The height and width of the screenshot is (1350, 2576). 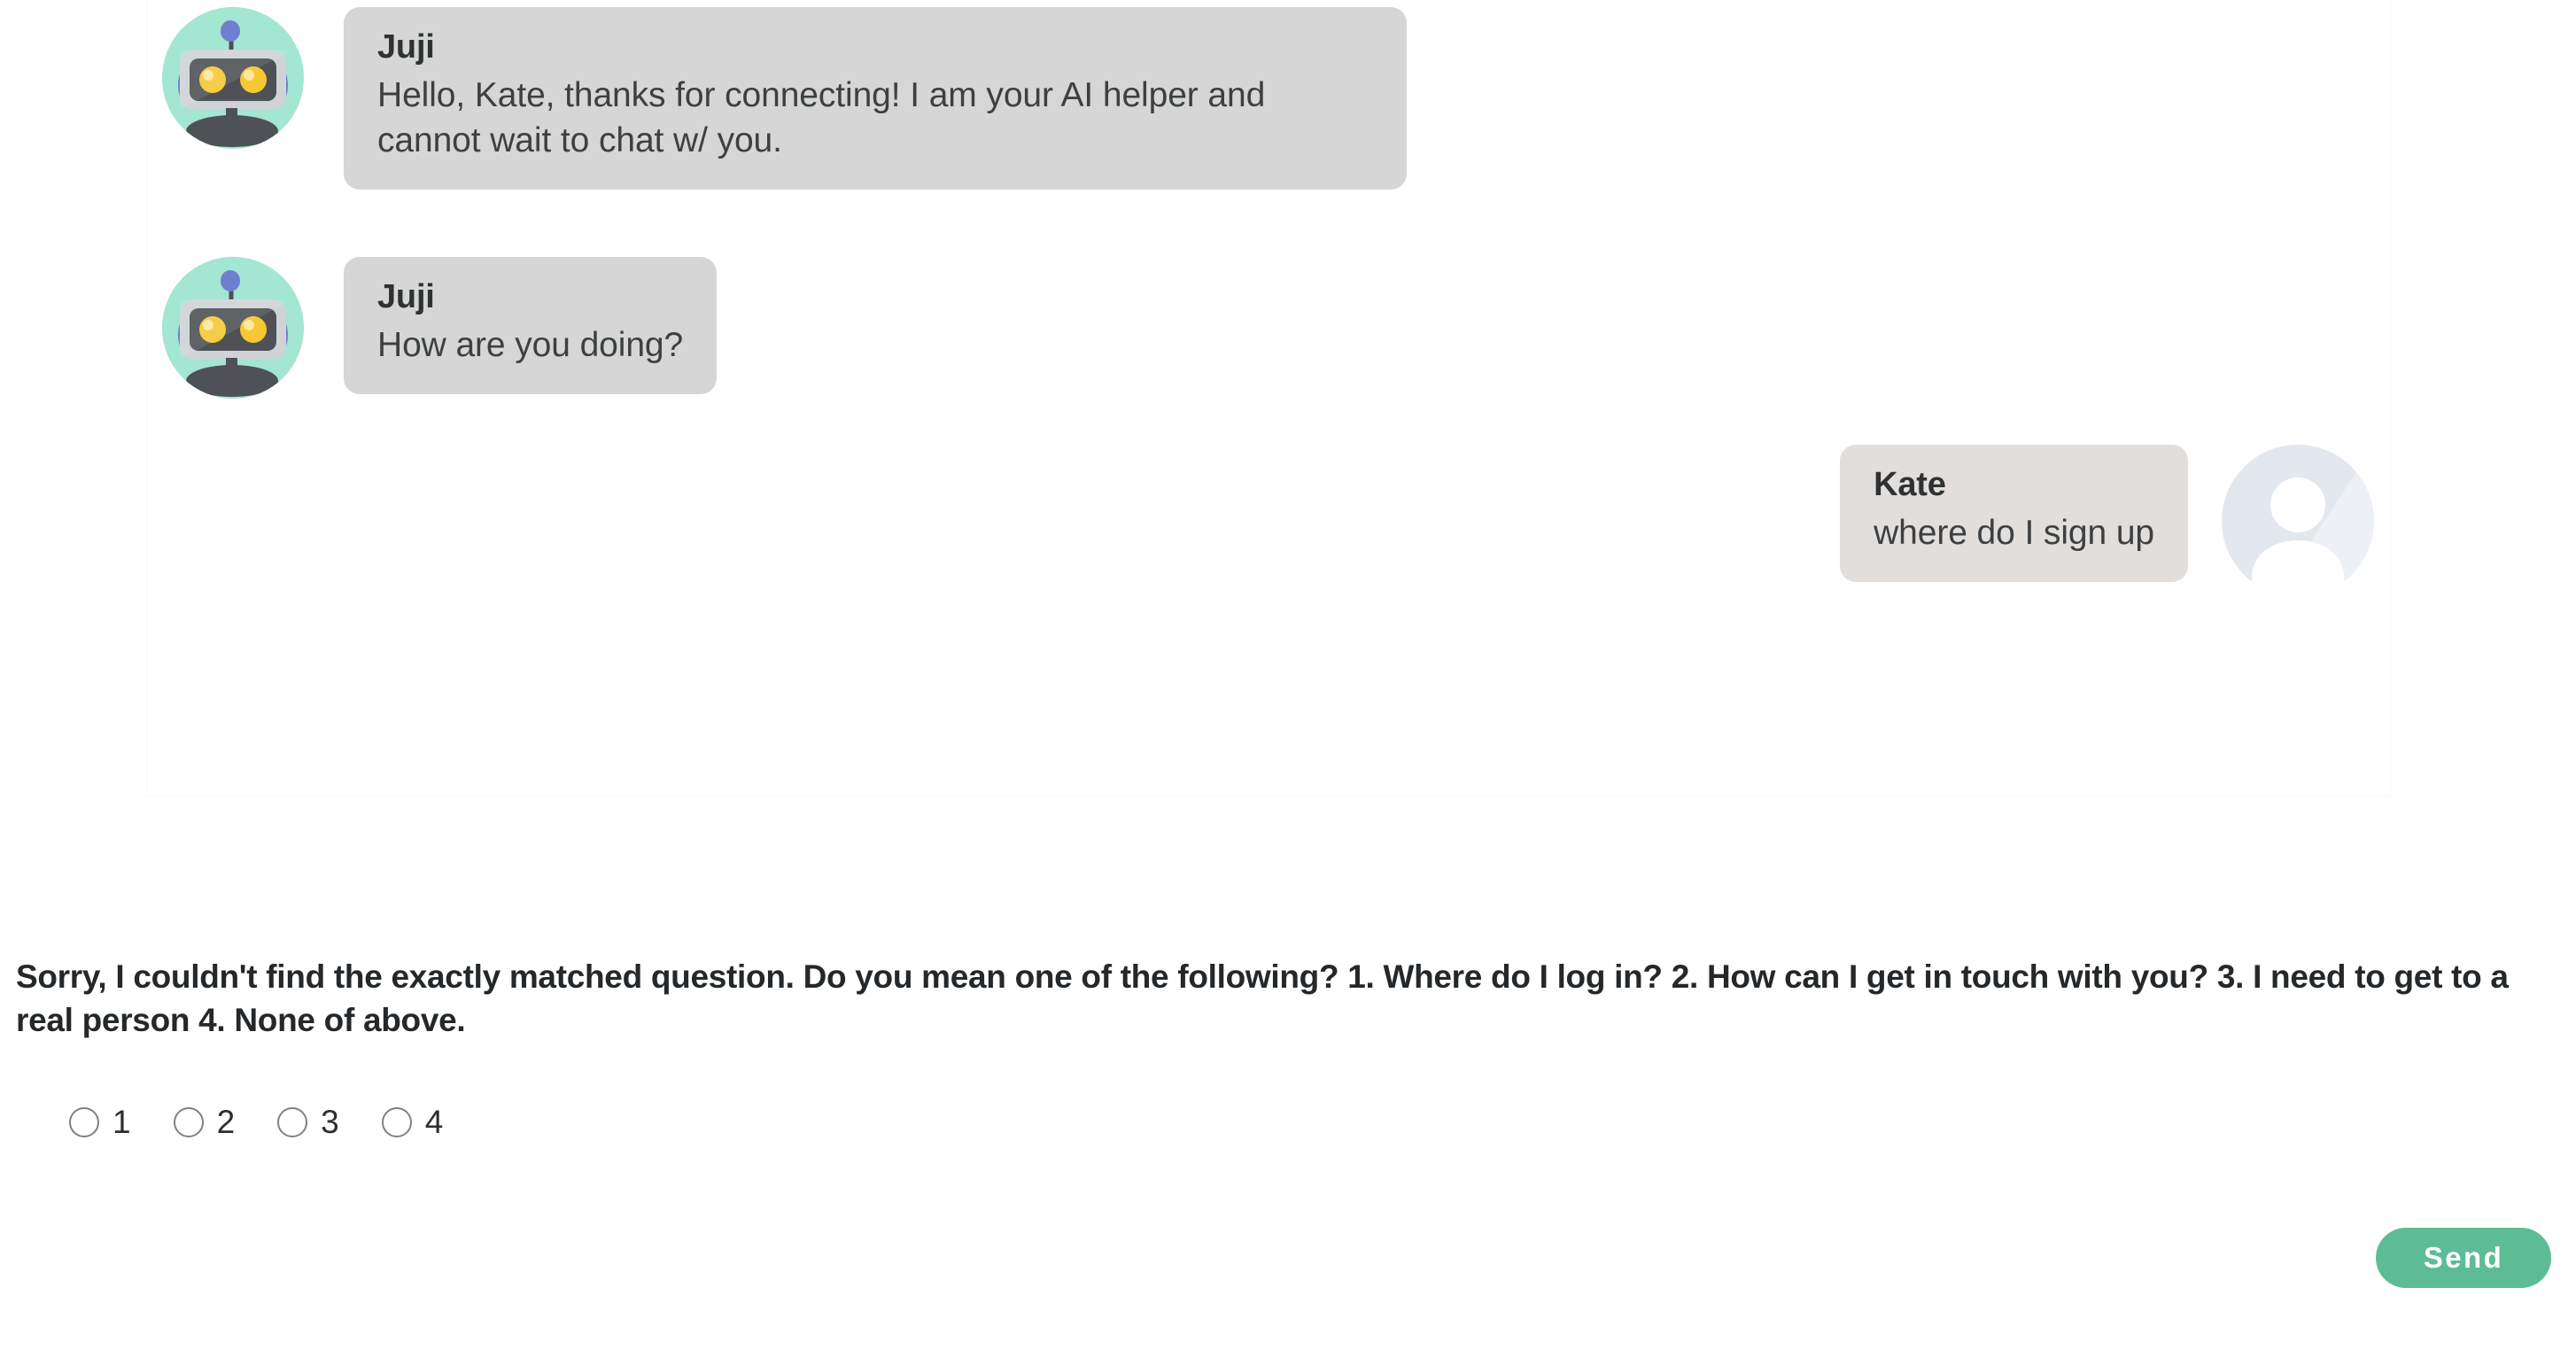 What do you see at coordinates (2298, 521) in the screenshot?
I see `user-avatar-icon` at bounding box center [2298, 521].